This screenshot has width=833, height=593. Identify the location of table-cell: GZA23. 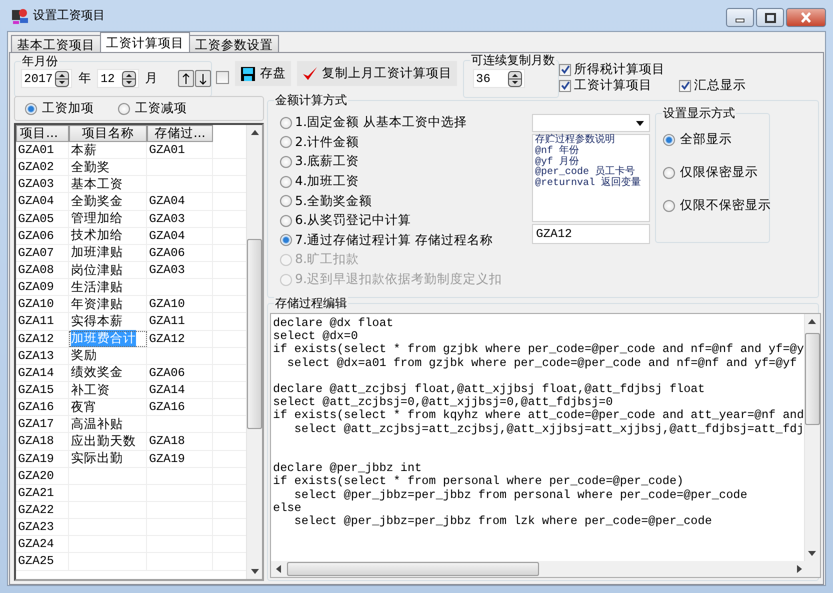
(42, 527).